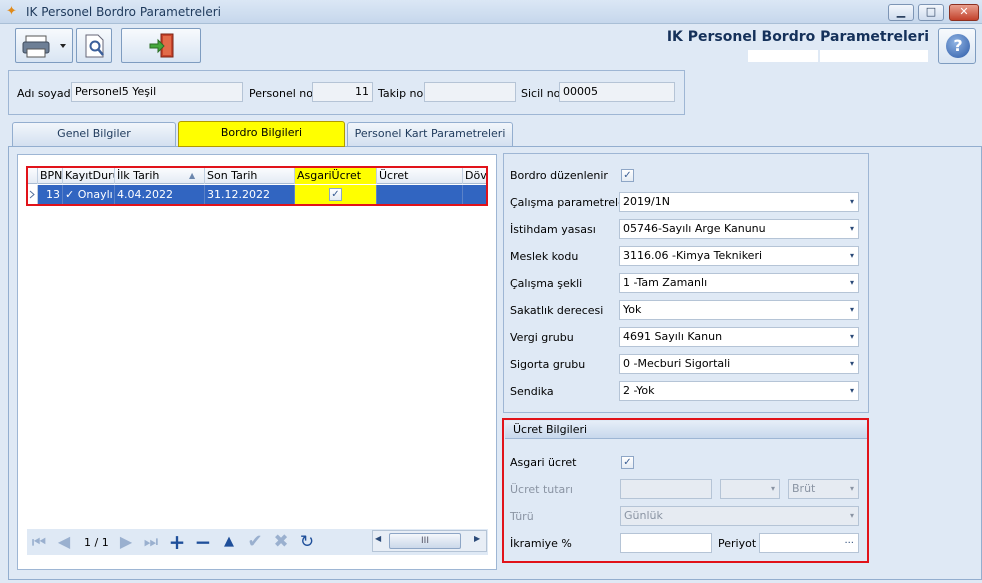 The height and width of the screenshot is (583, 982). I want to click on butterfly-app-icon: ✦, so click(11, 11).